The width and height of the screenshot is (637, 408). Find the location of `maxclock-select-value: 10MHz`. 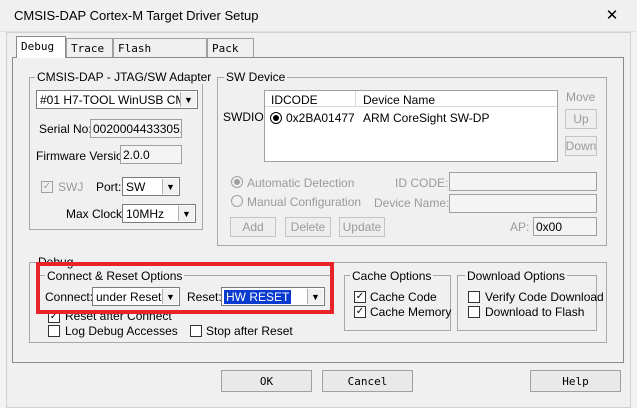

maxclock-select-value: 10MHz is located at coordinates (145, 214).